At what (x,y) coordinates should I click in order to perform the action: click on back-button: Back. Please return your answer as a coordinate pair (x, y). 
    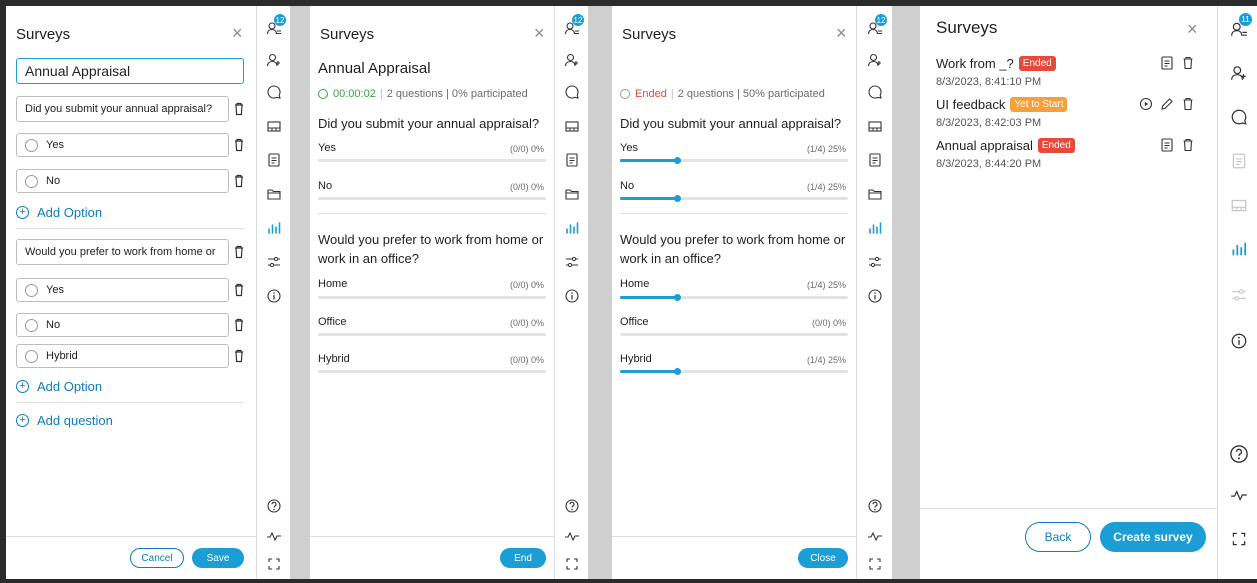
    Looking at the image, I should click on (1058, 537).